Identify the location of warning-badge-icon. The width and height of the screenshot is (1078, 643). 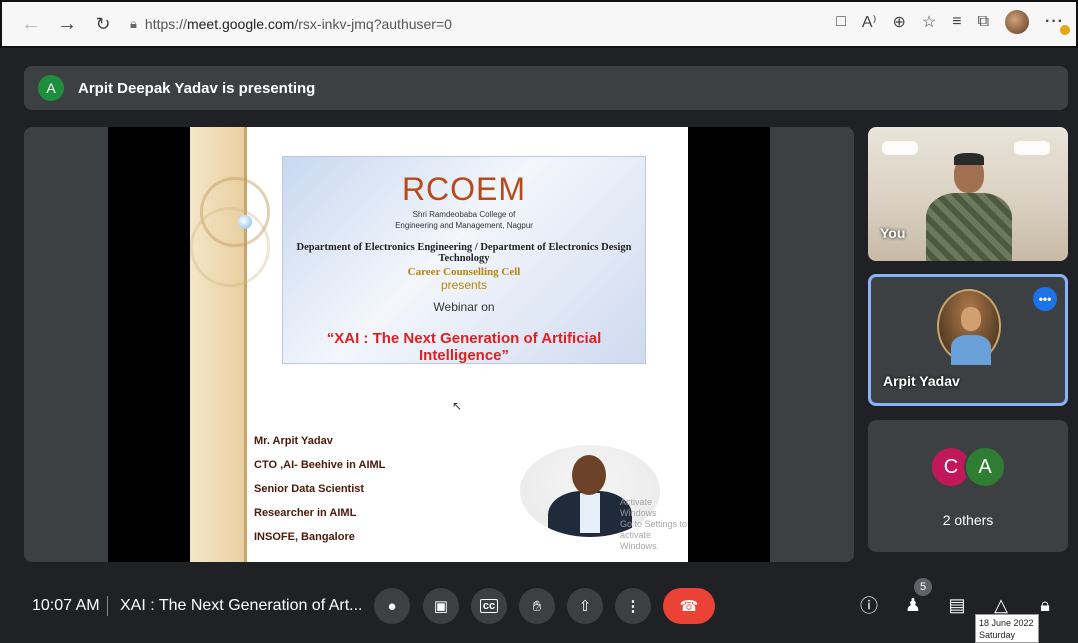
(1065, 30).